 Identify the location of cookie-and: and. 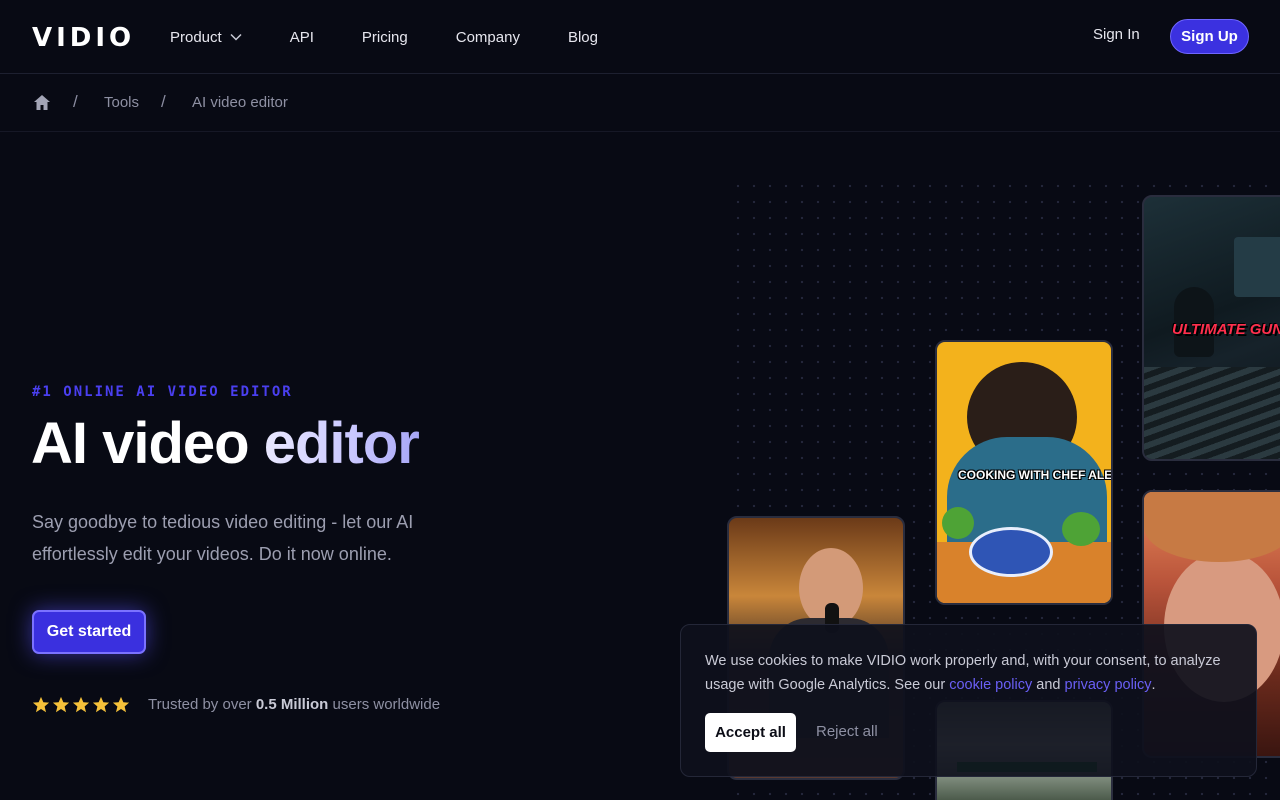
(1048, 685).